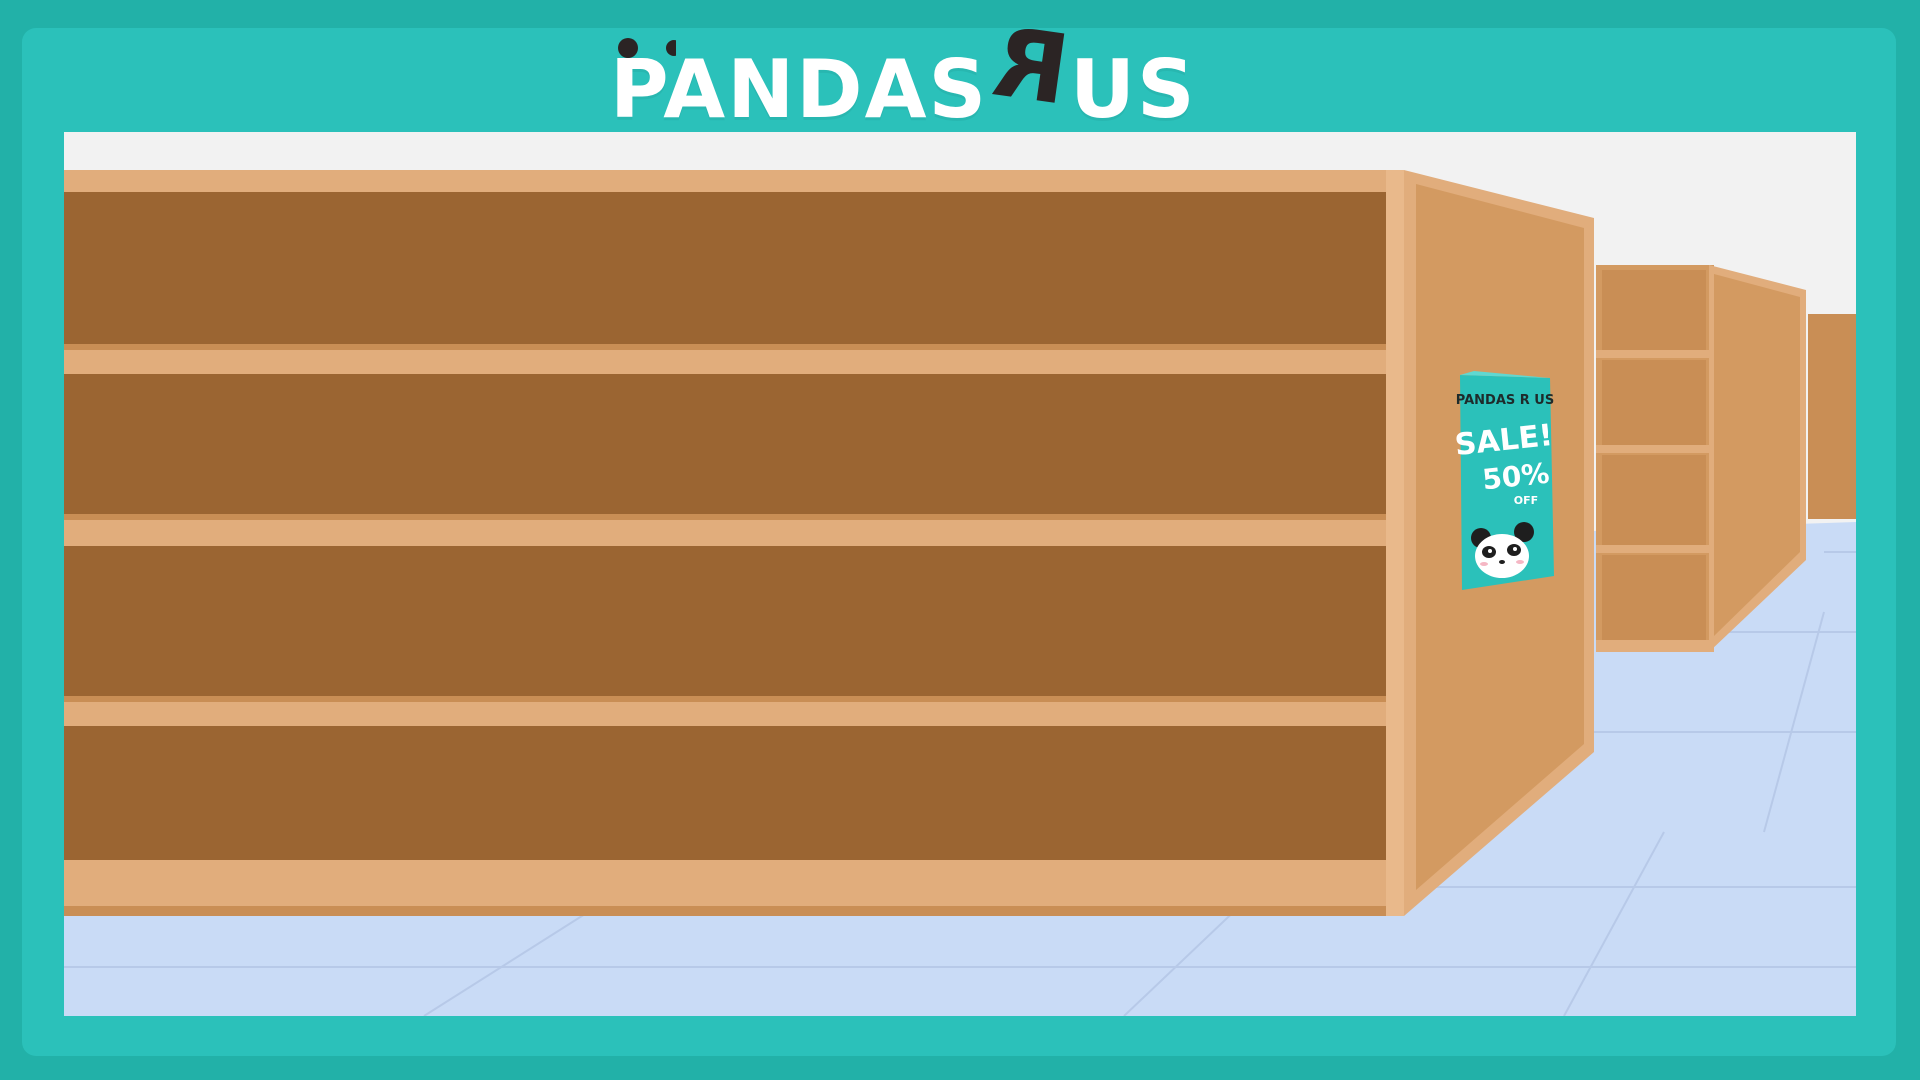 This screenshot has height=1080, width=1920. What do you see at coordinates (1505, 400) in the screenshot?
I see `poster-brand: PANDAS R US` at bounding box center [1505, 400].